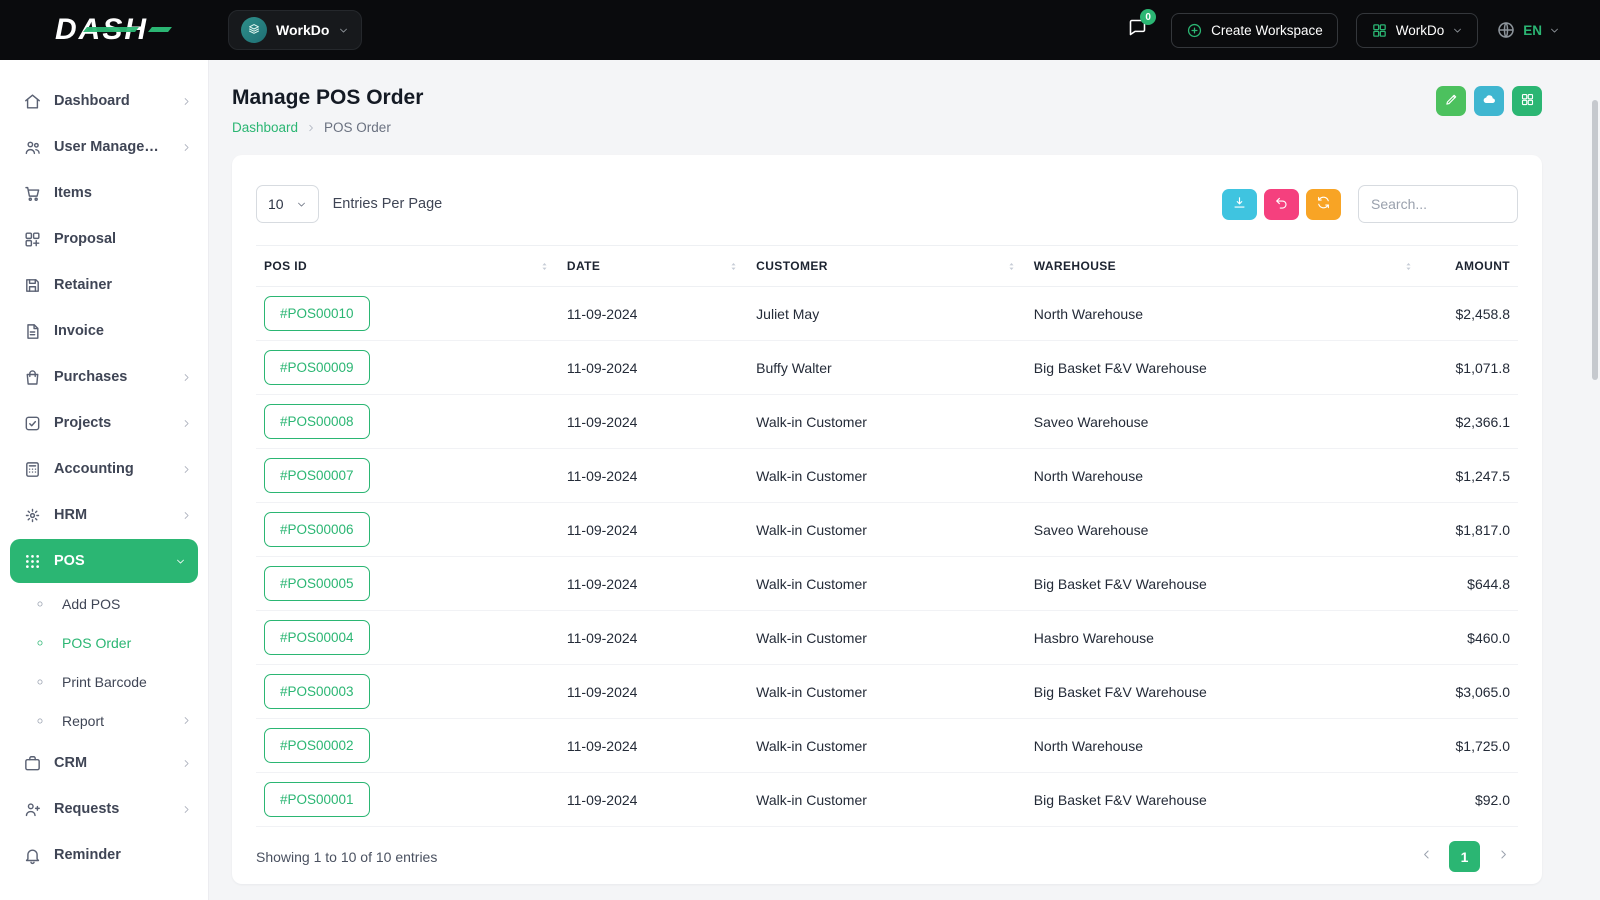 The image size is (1600, 900). What do you see at coordinates (104, 285) in the screenshot?
I see `sidebar-item-retainer: Retainer` at bounding box center [104, 285].